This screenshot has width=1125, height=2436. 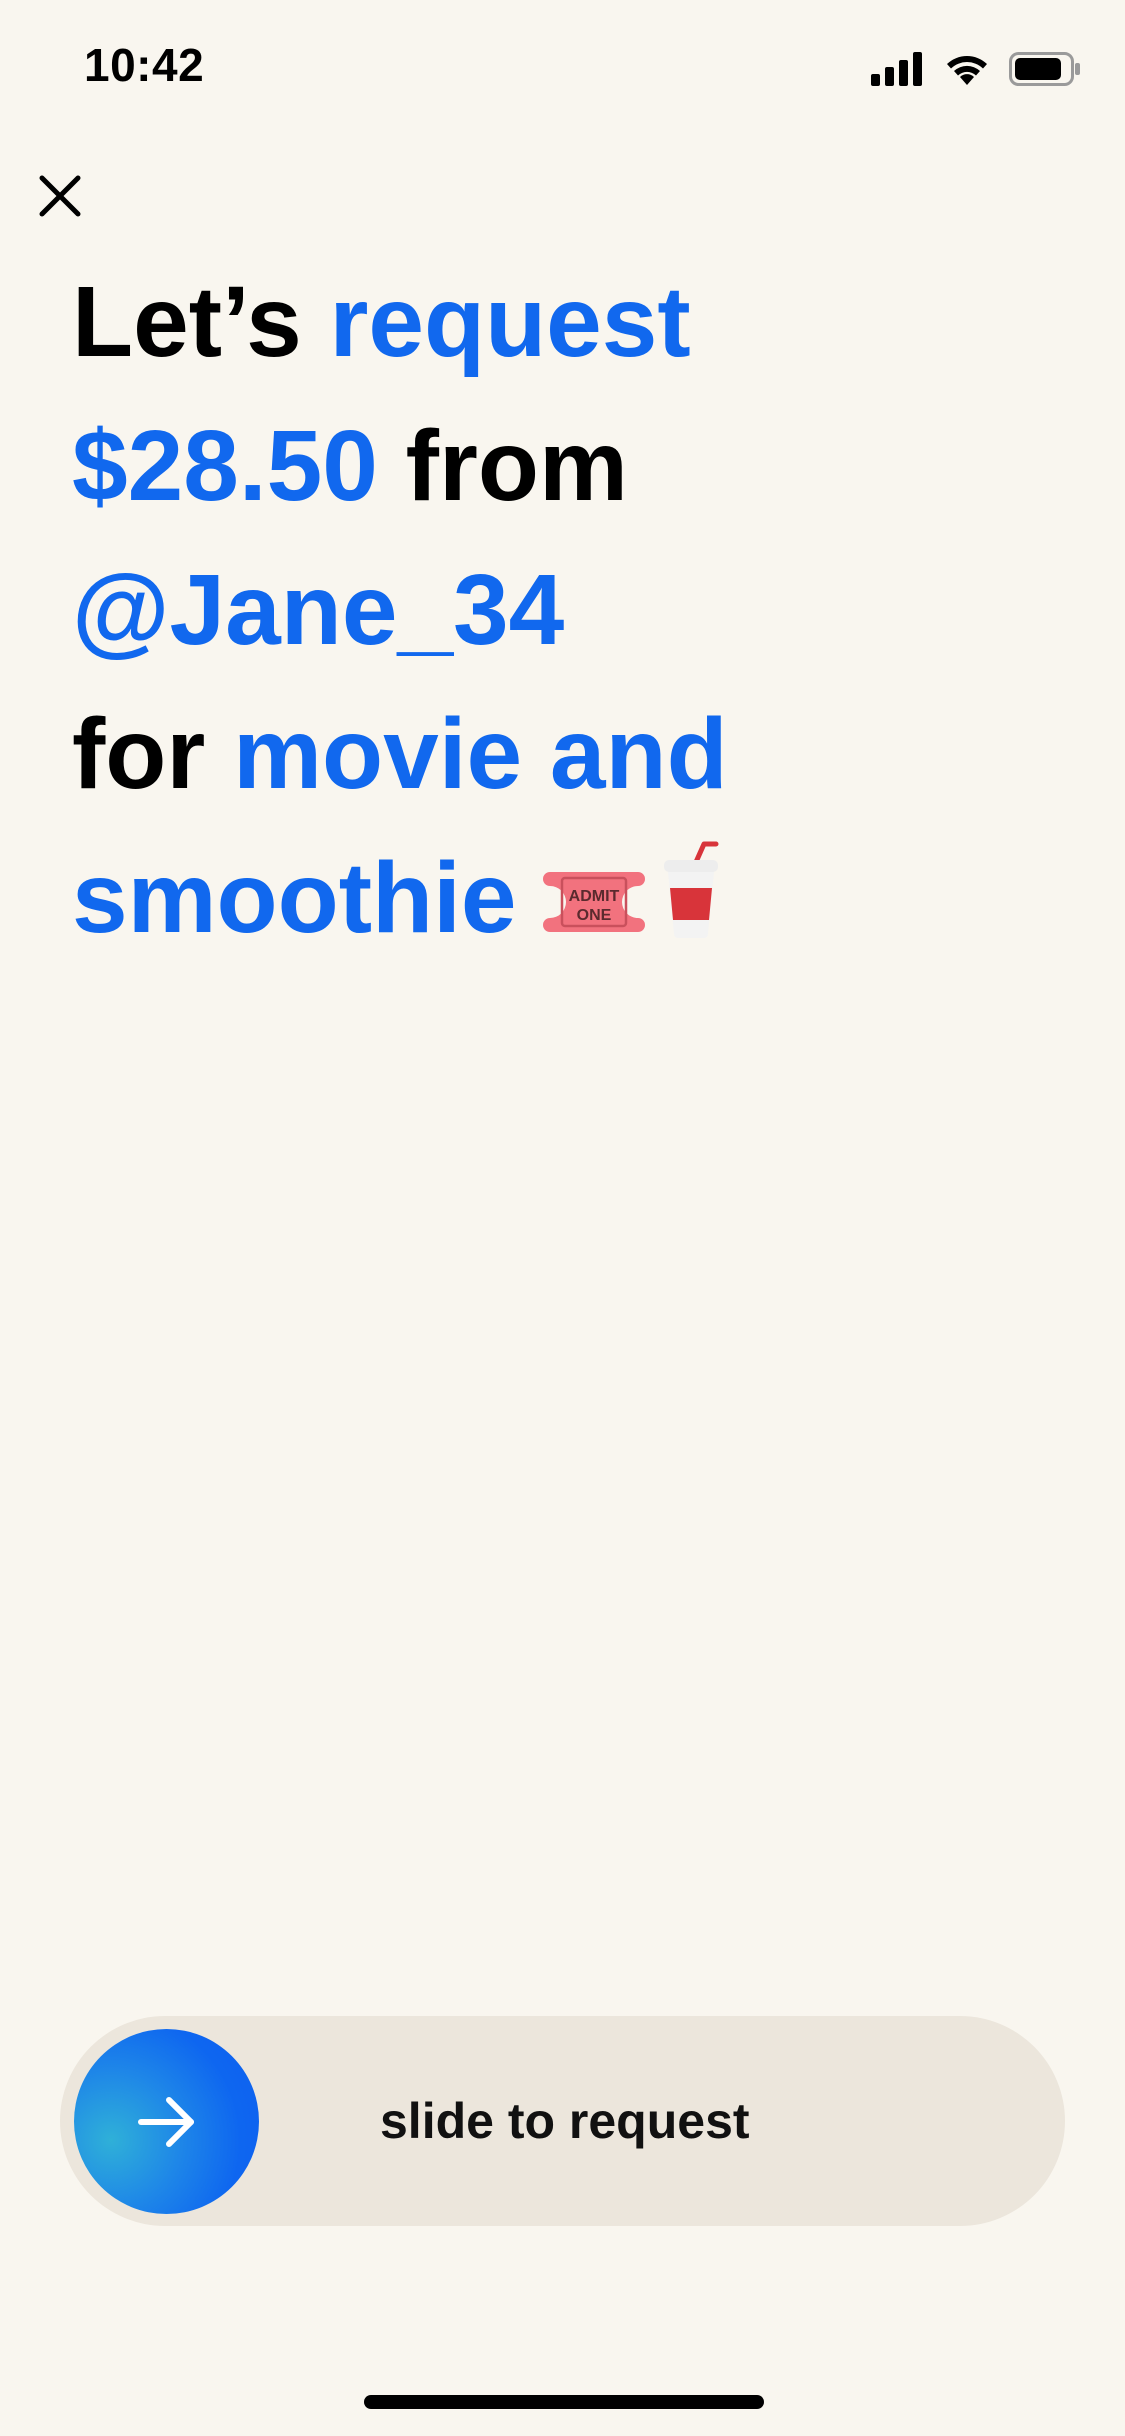 I want to click on close-icon, so click(x=60, y=196).